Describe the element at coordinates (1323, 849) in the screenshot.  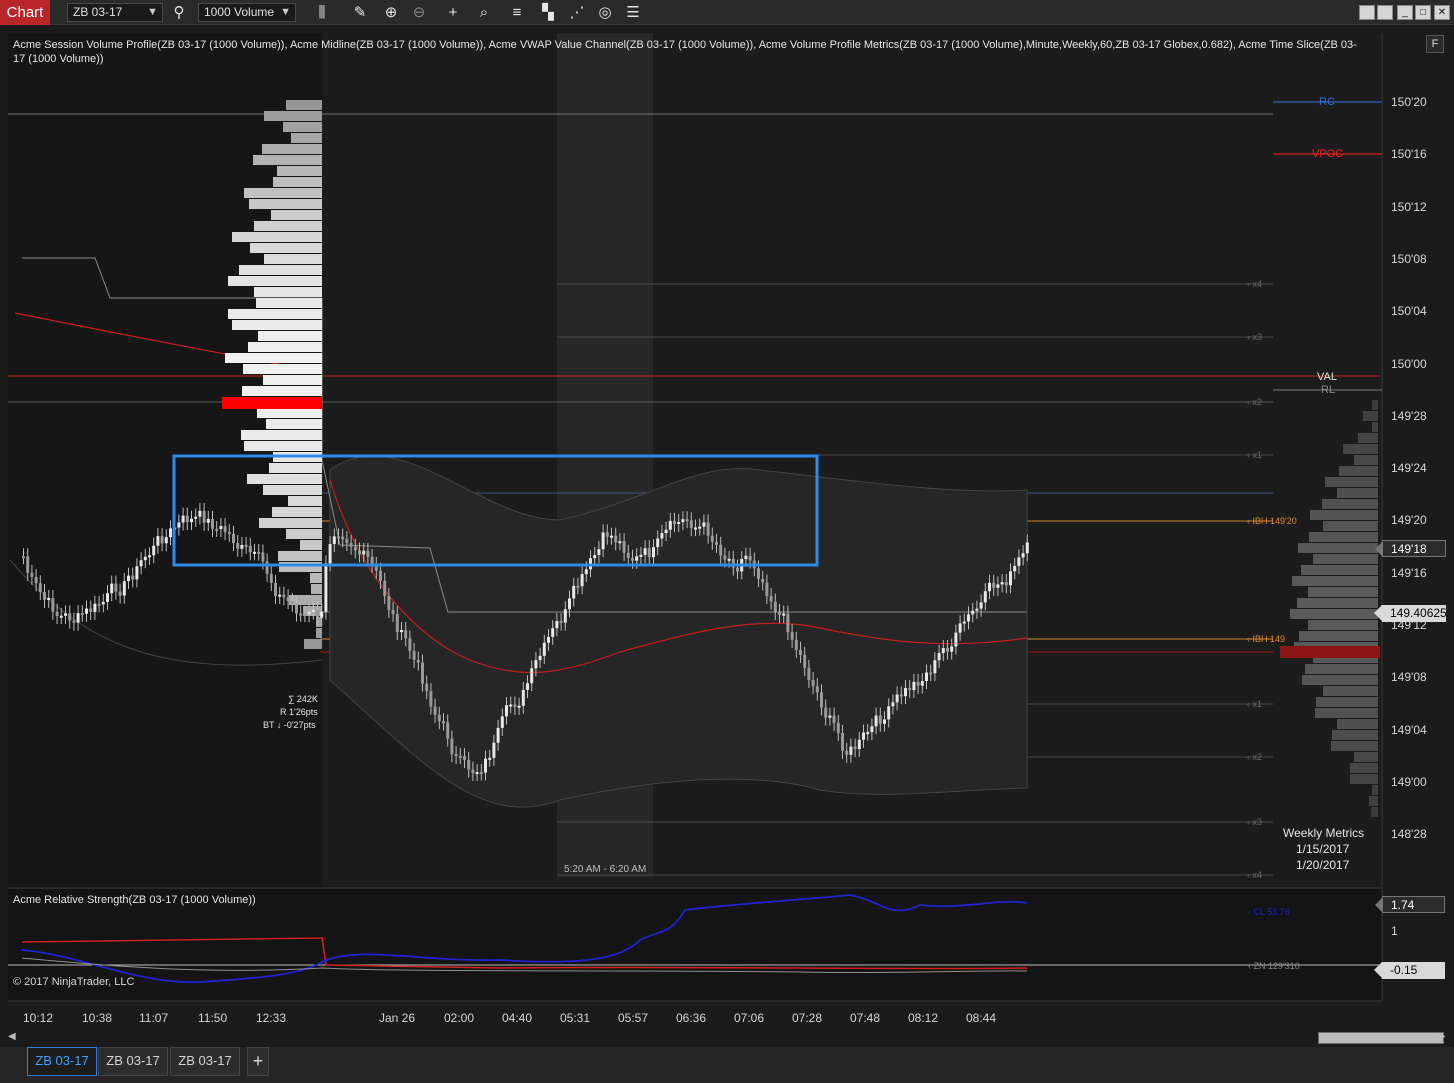
I see `weekly-metrics-start: 1/15/2017` at that location.